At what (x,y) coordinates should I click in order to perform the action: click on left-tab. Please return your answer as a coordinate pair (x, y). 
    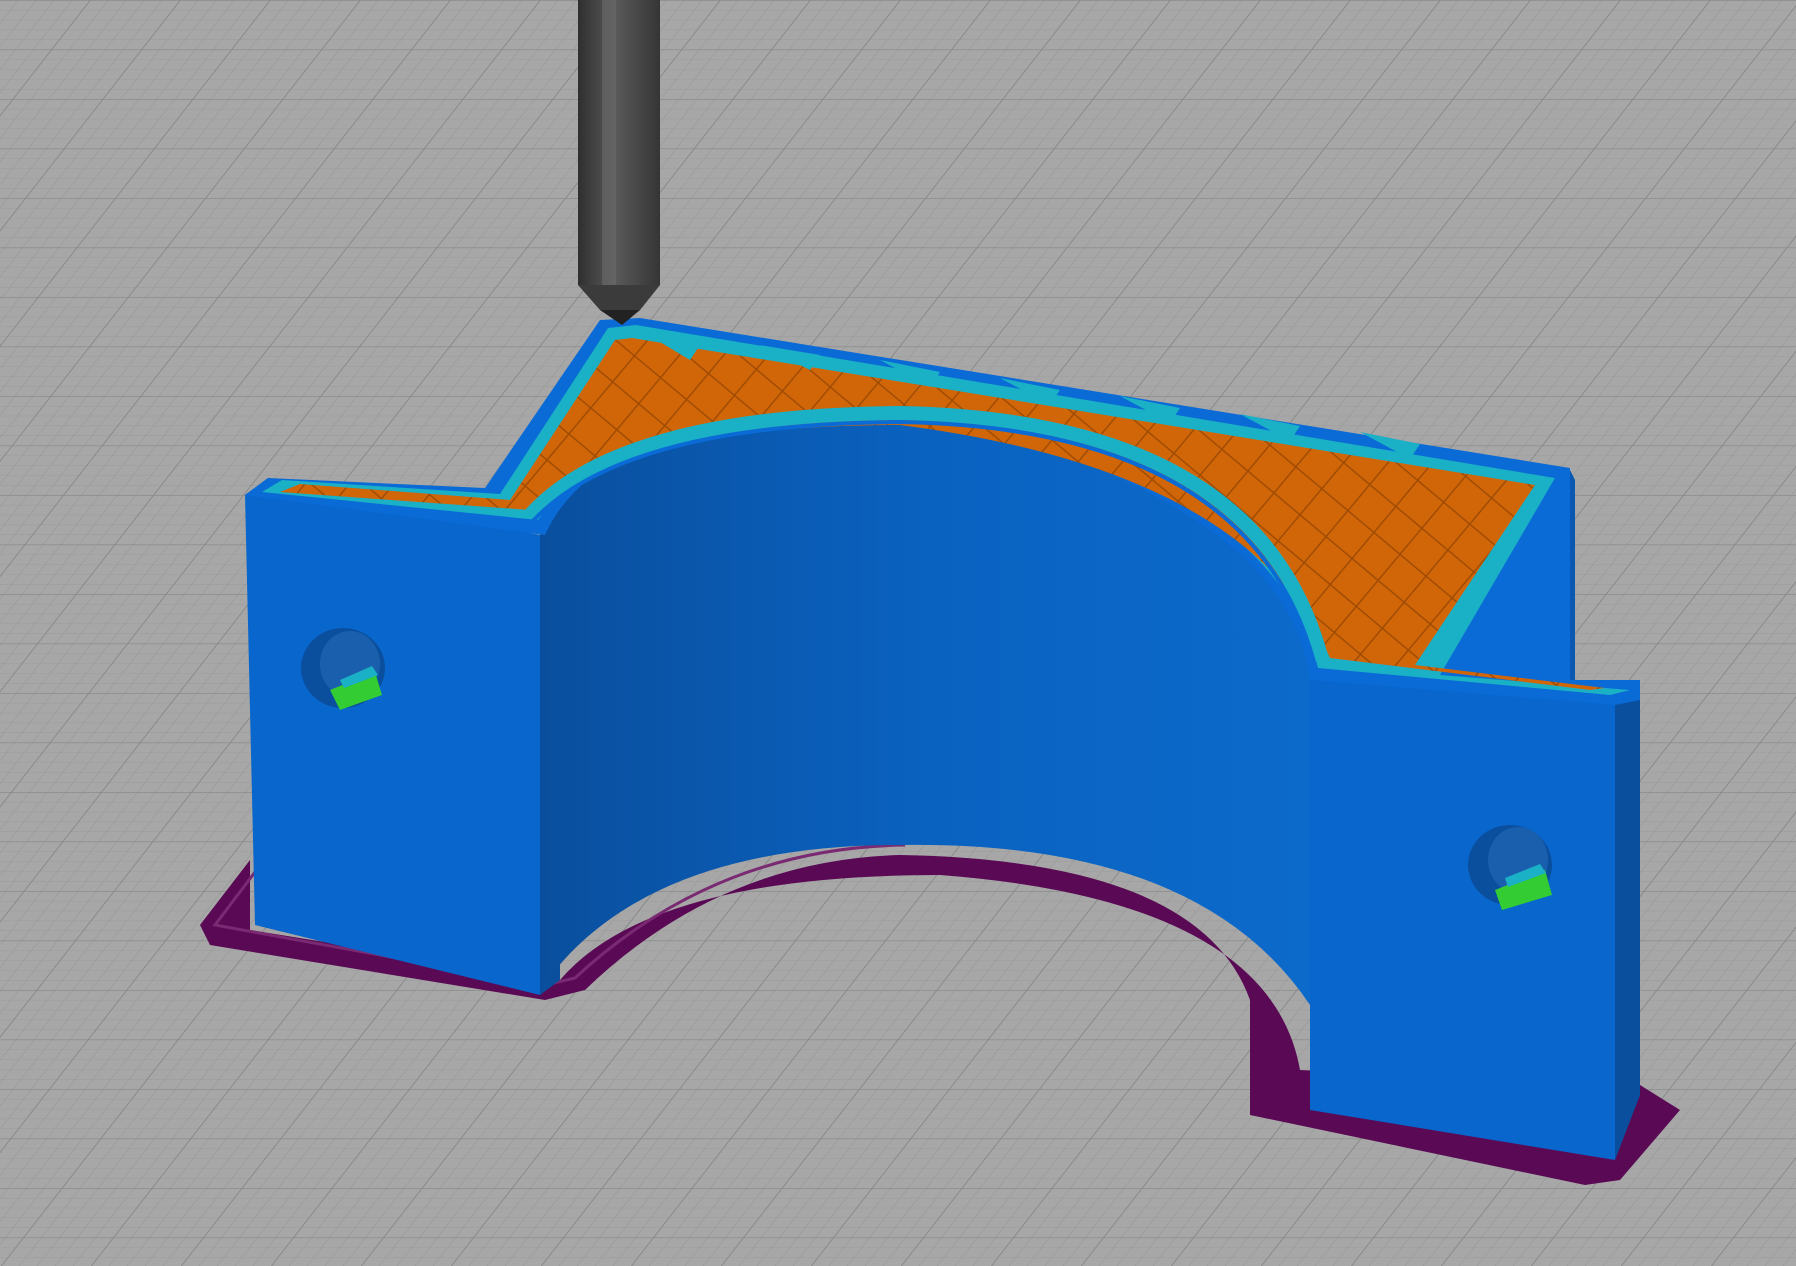
    Looking at the image, I should click on (402, 736).